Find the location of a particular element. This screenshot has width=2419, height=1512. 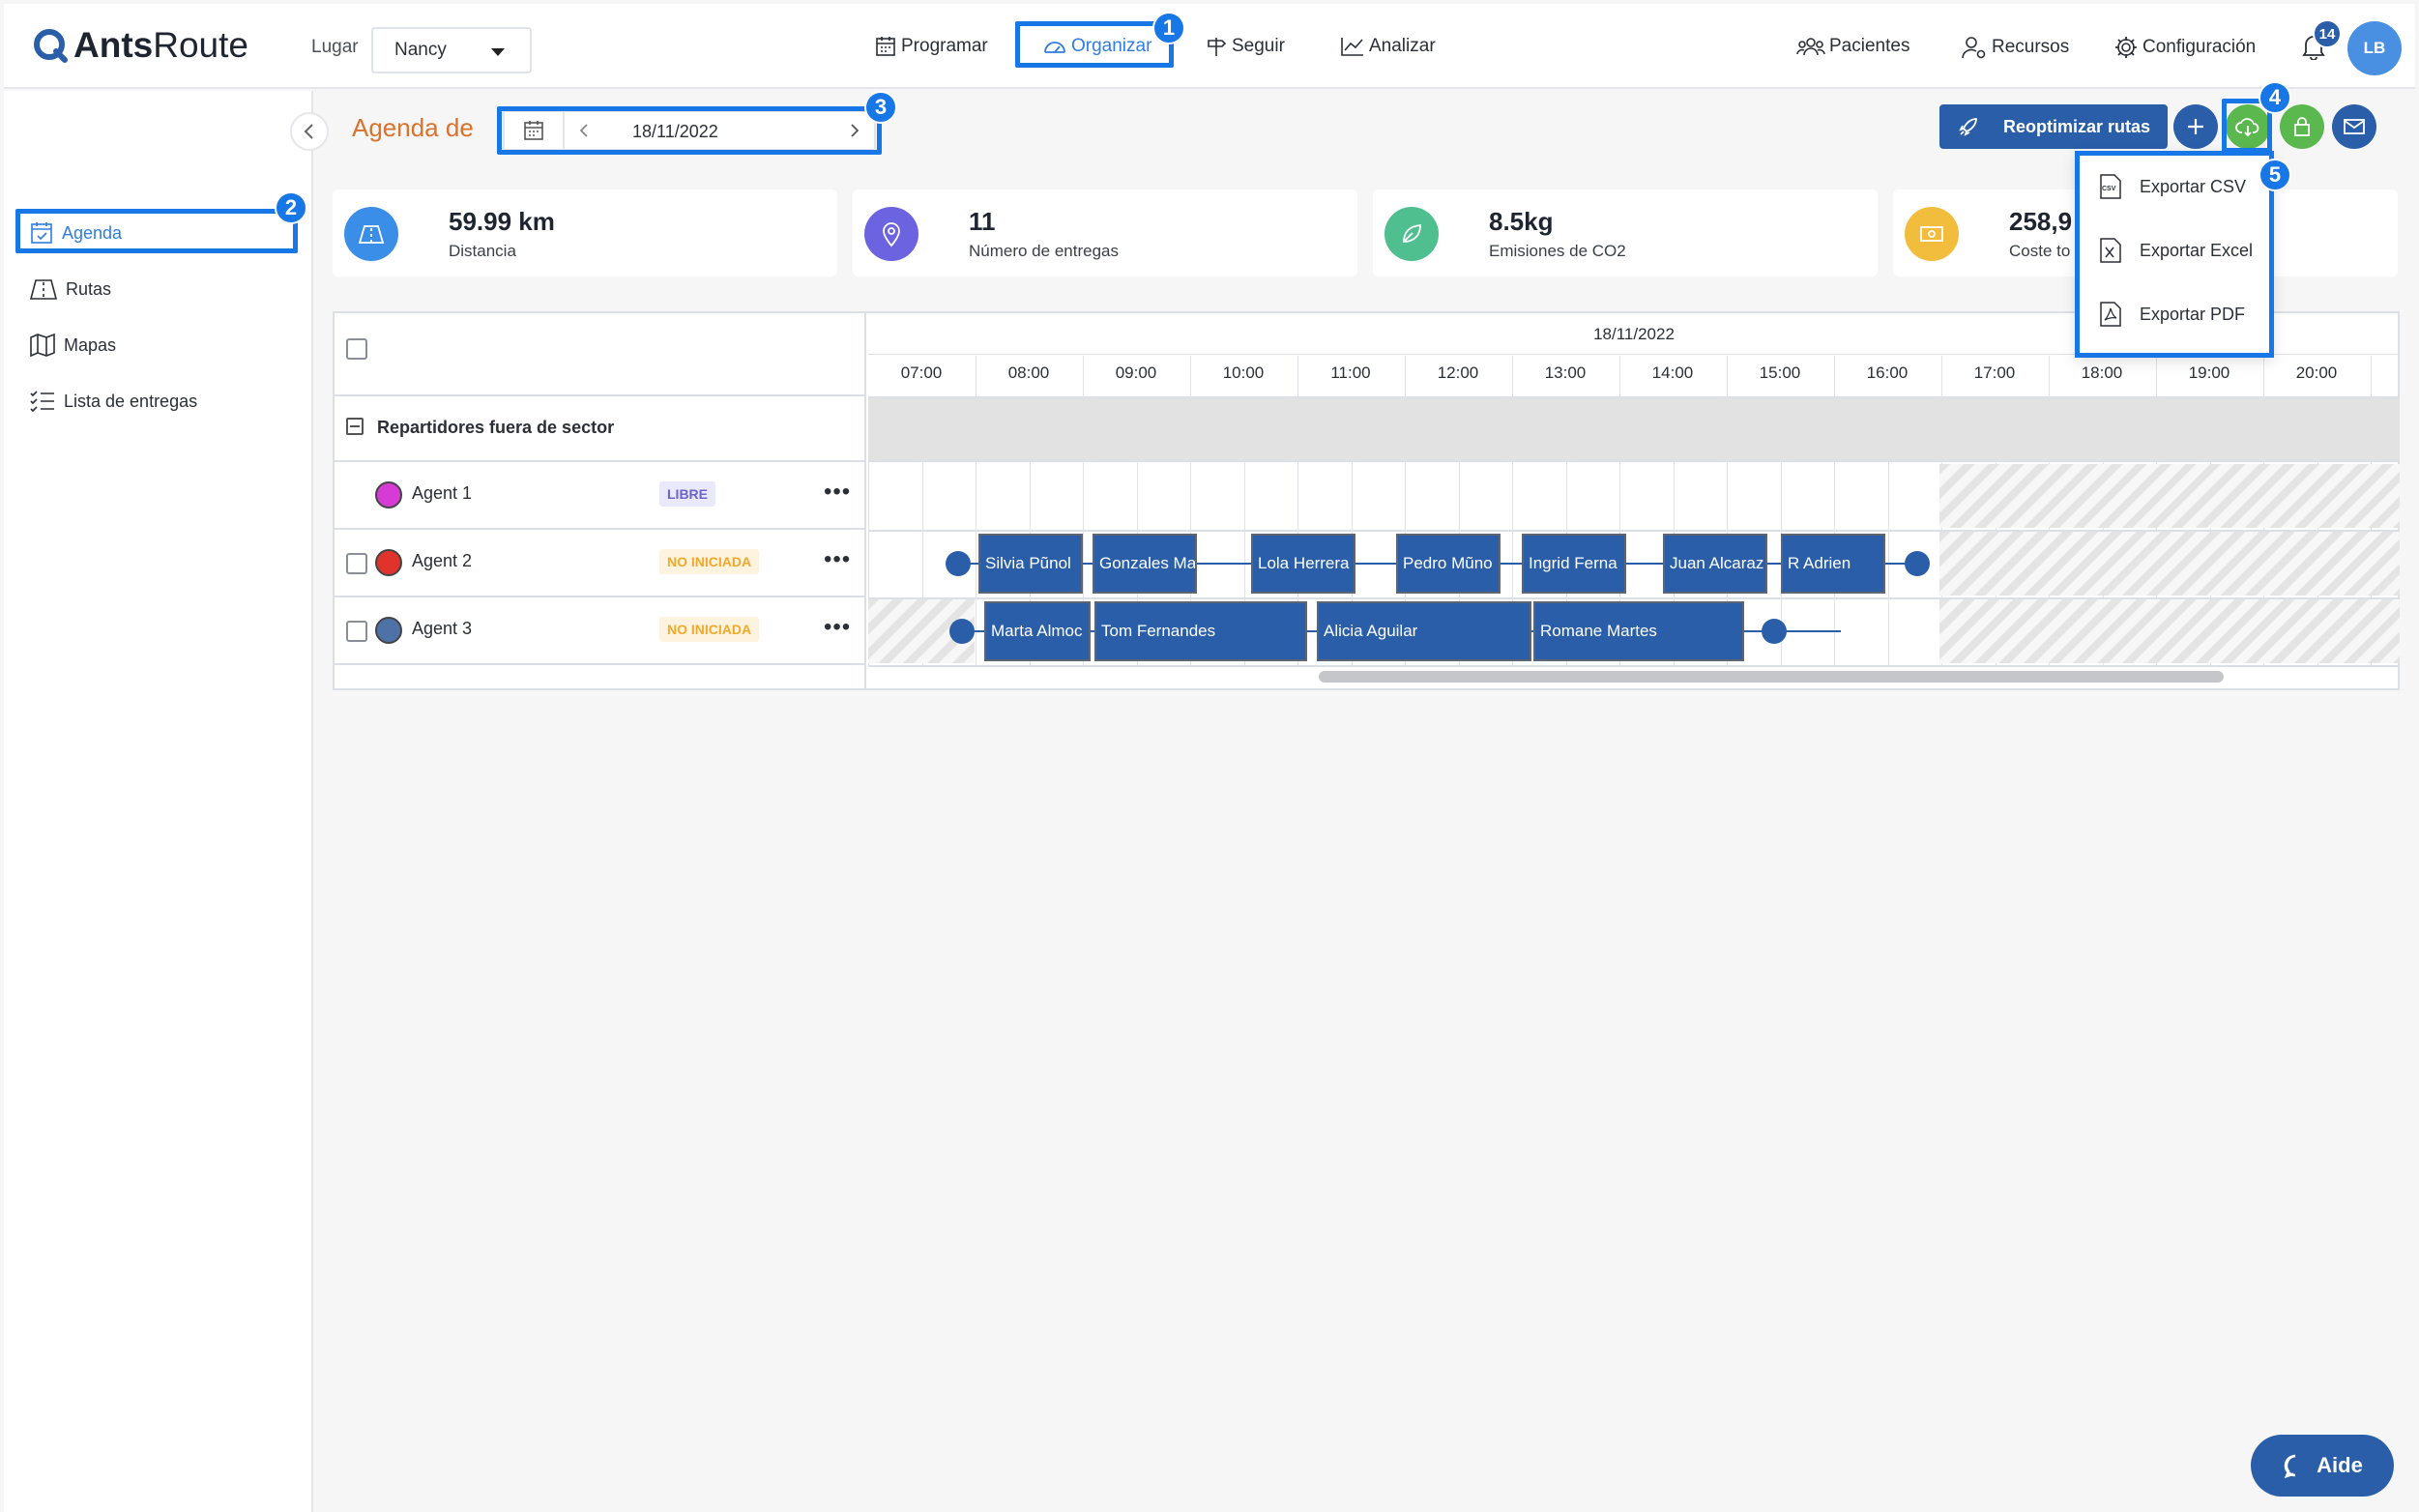

hour-label: 14:00 is located at coordinates (1672, 372).